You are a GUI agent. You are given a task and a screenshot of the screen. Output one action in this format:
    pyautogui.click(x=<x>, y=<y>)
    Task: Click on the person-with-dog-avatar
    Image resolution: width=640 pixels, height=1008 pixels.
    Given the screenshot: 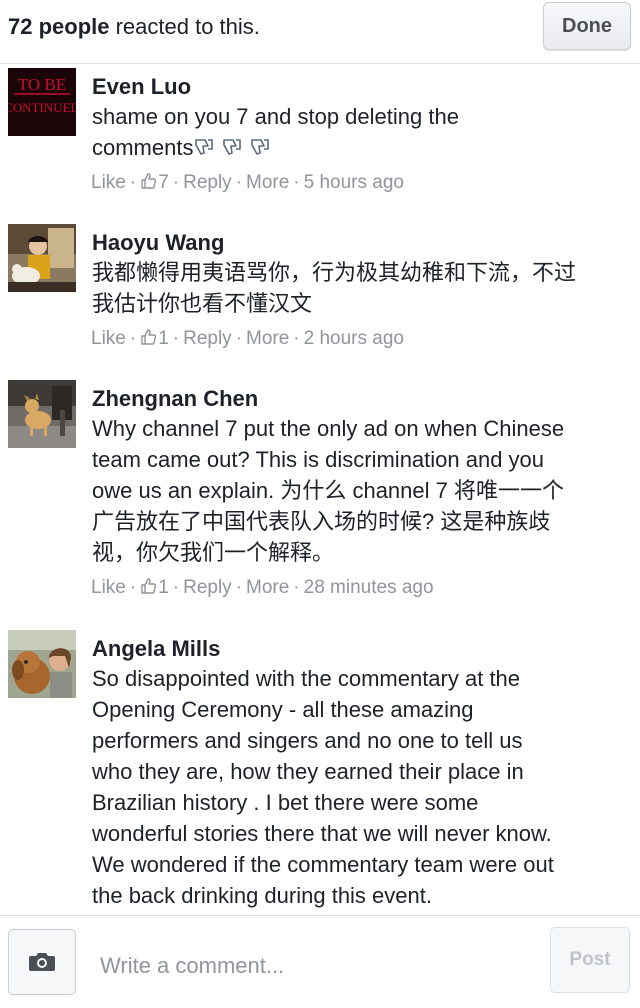 What is the action you would take?
    pyautogui.click(x=42, y=258)
    